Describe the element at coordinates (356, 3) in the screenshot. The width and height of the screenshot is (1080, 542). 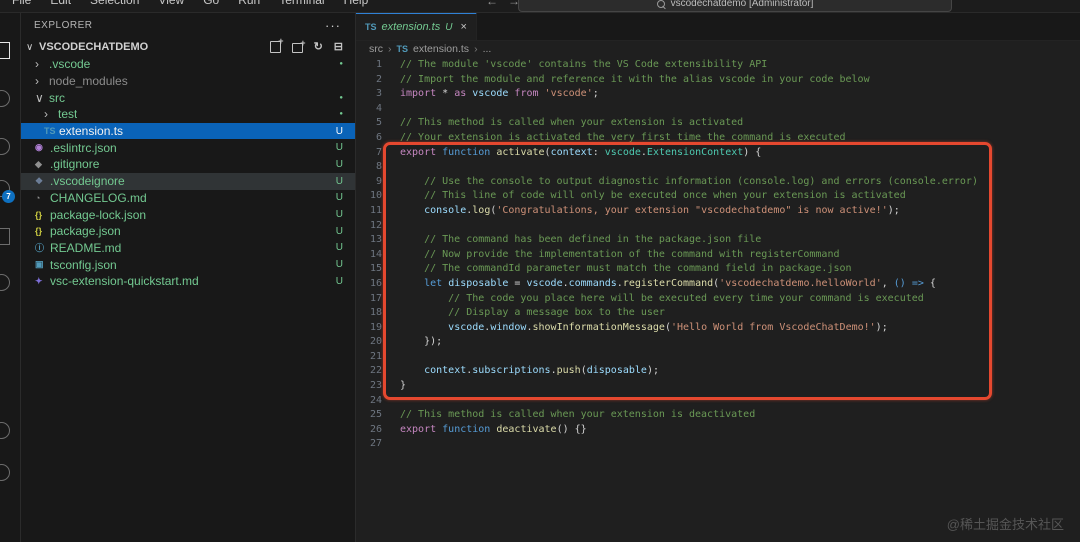
I see `menu-item-help: Help` at that location.